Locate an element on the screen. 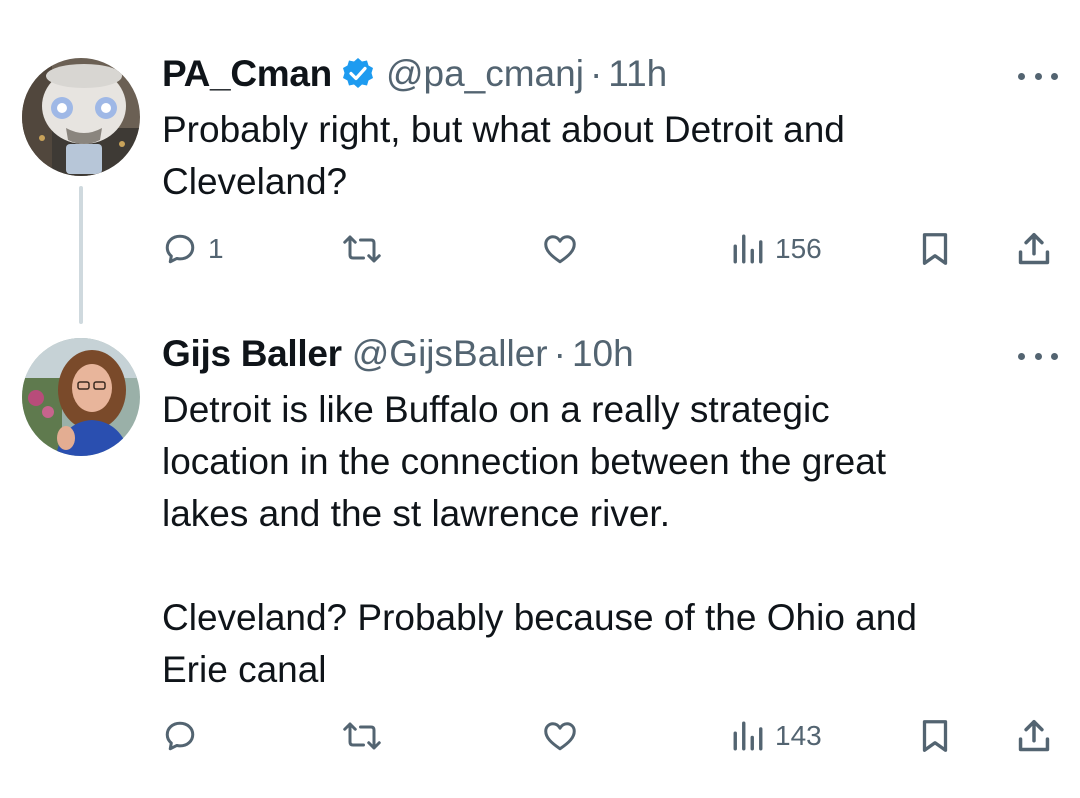  author-name: PA_Cman is located at coordinates (247, 74).